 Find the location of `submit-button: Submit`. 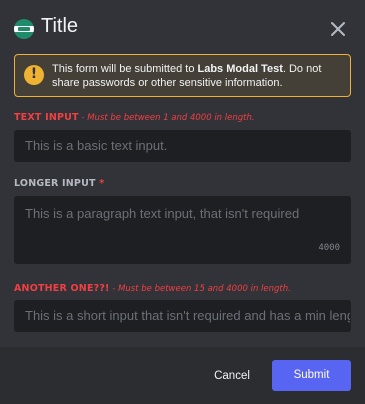

submit-button: Submit is located at coordinates (311, 375).